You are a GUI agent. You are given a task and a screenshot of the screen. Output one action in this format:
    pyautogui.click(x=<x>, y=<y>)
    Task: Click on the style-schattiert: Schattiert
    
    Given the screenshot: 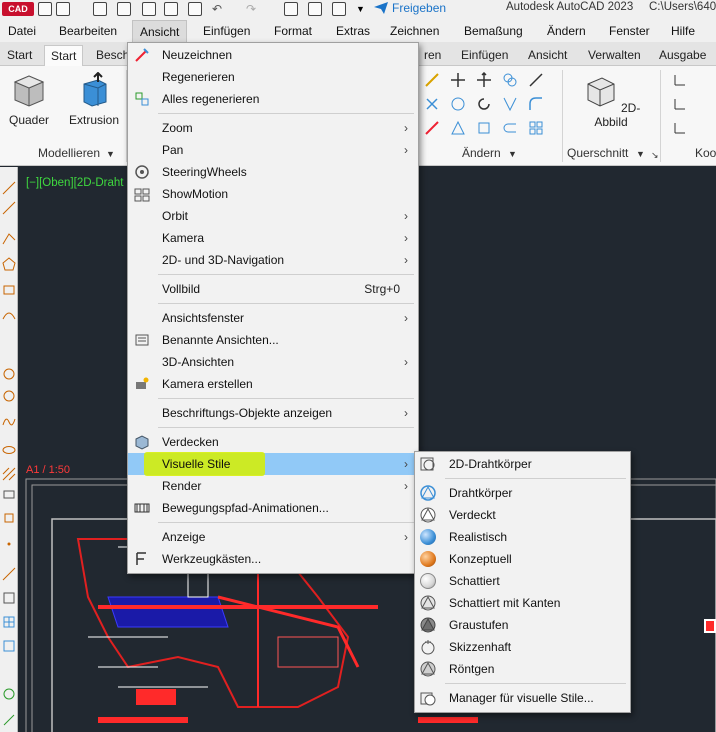 What is the action you would take?
    pyautogui.click(x=522, y=581)
    